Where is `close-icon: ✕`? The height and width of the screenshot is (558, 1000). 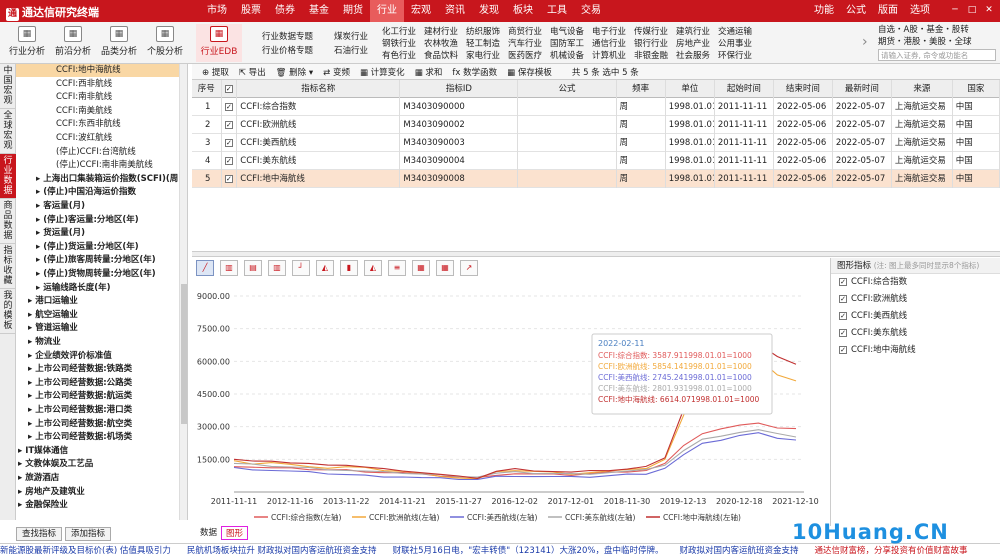
close-icon: ✕ is located at coordinates (989, 10).